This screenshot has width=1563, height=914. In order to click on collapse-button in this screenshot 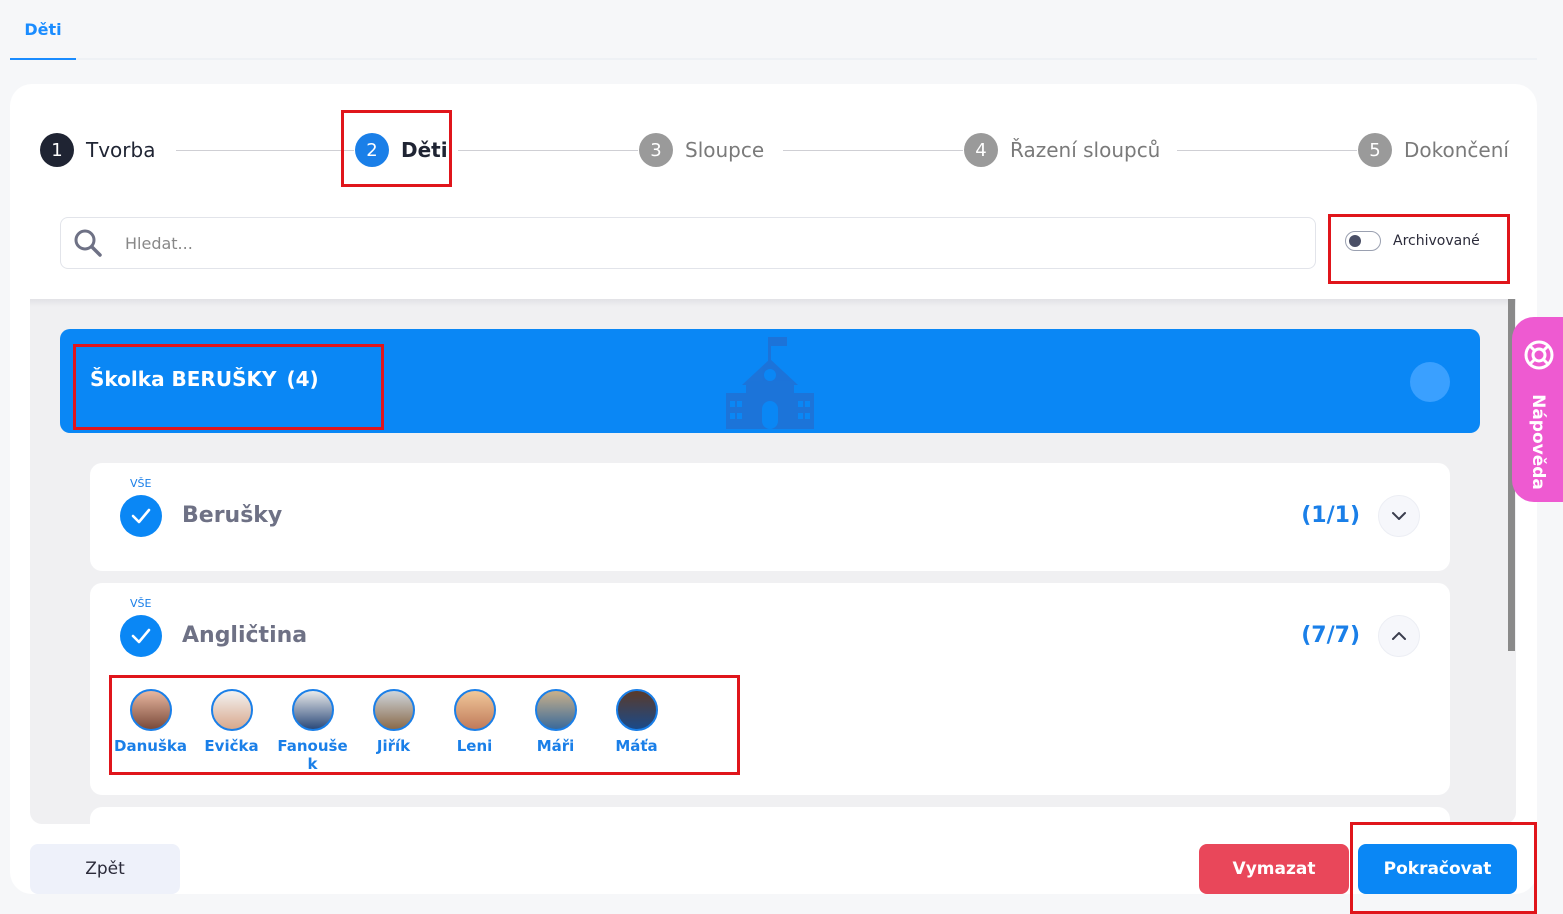, I will do `click(1399, 636)`.